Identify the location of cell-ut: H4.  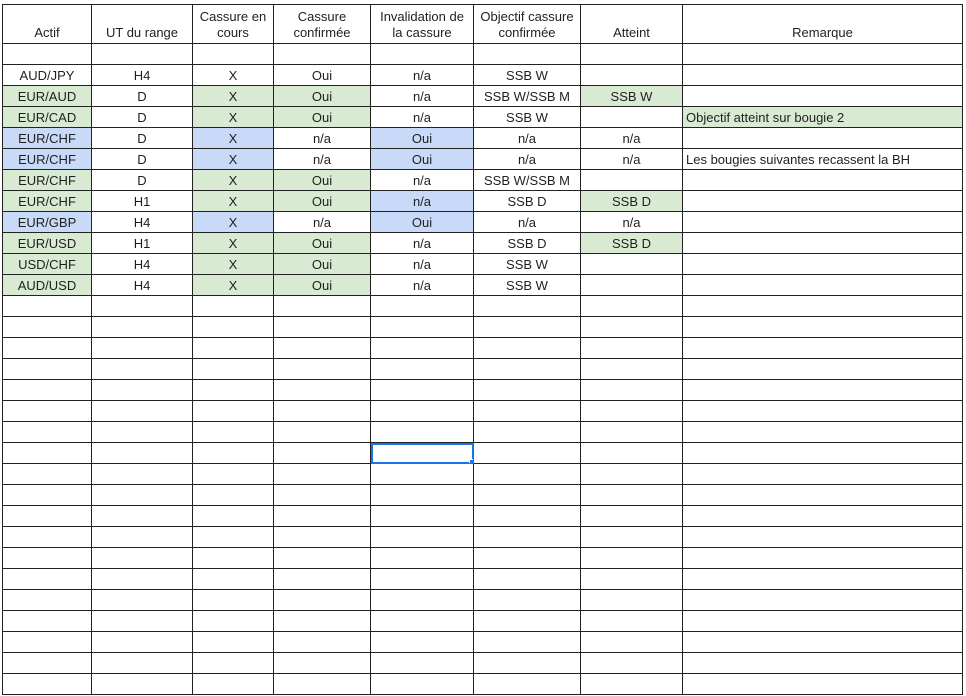
(142, 285).